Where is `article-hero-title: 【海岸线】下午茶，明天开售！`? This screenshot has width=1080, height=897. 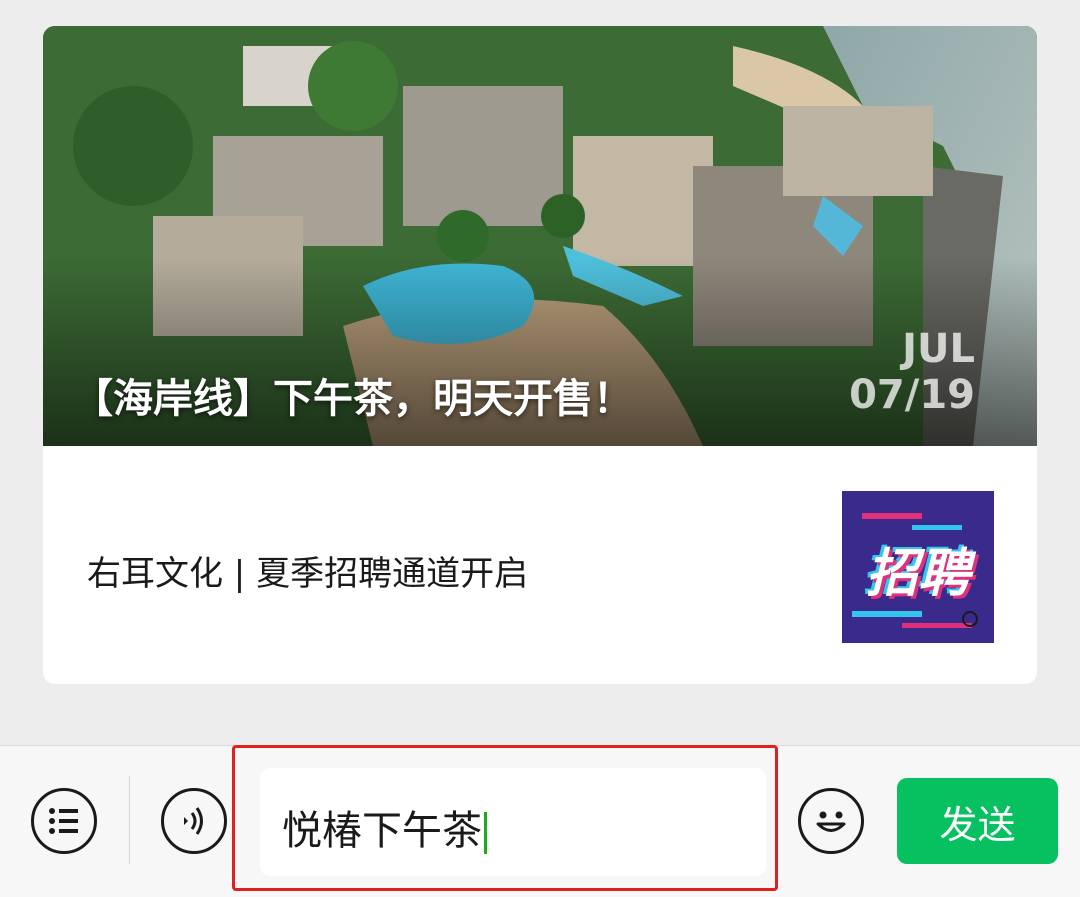 article-hero-title: 【海岸线】下午茶，明天开售！ is located at coordinates (353, 399).